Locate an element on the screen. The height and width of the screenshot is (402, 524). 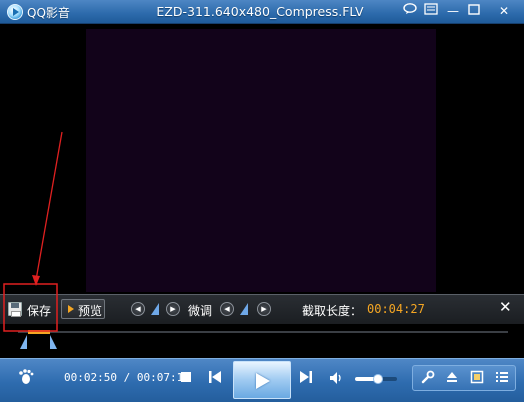
close-capture-button: ✕ is located at coordinates (505, 307).